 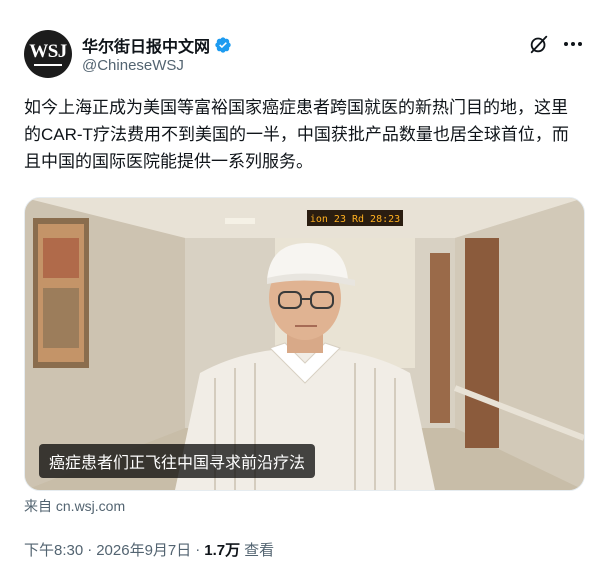 I want to click on avatar-logo-text: WSJ, so click(x=48, y=51).